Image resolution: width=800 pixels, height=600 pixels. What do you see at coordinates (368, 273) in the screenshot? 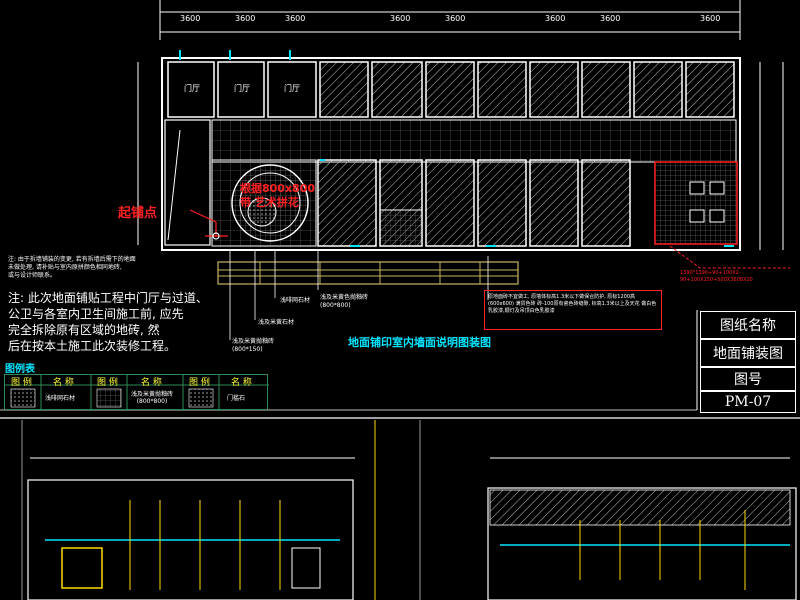
I see `balcony-railing` at bounding box center [368, 273].